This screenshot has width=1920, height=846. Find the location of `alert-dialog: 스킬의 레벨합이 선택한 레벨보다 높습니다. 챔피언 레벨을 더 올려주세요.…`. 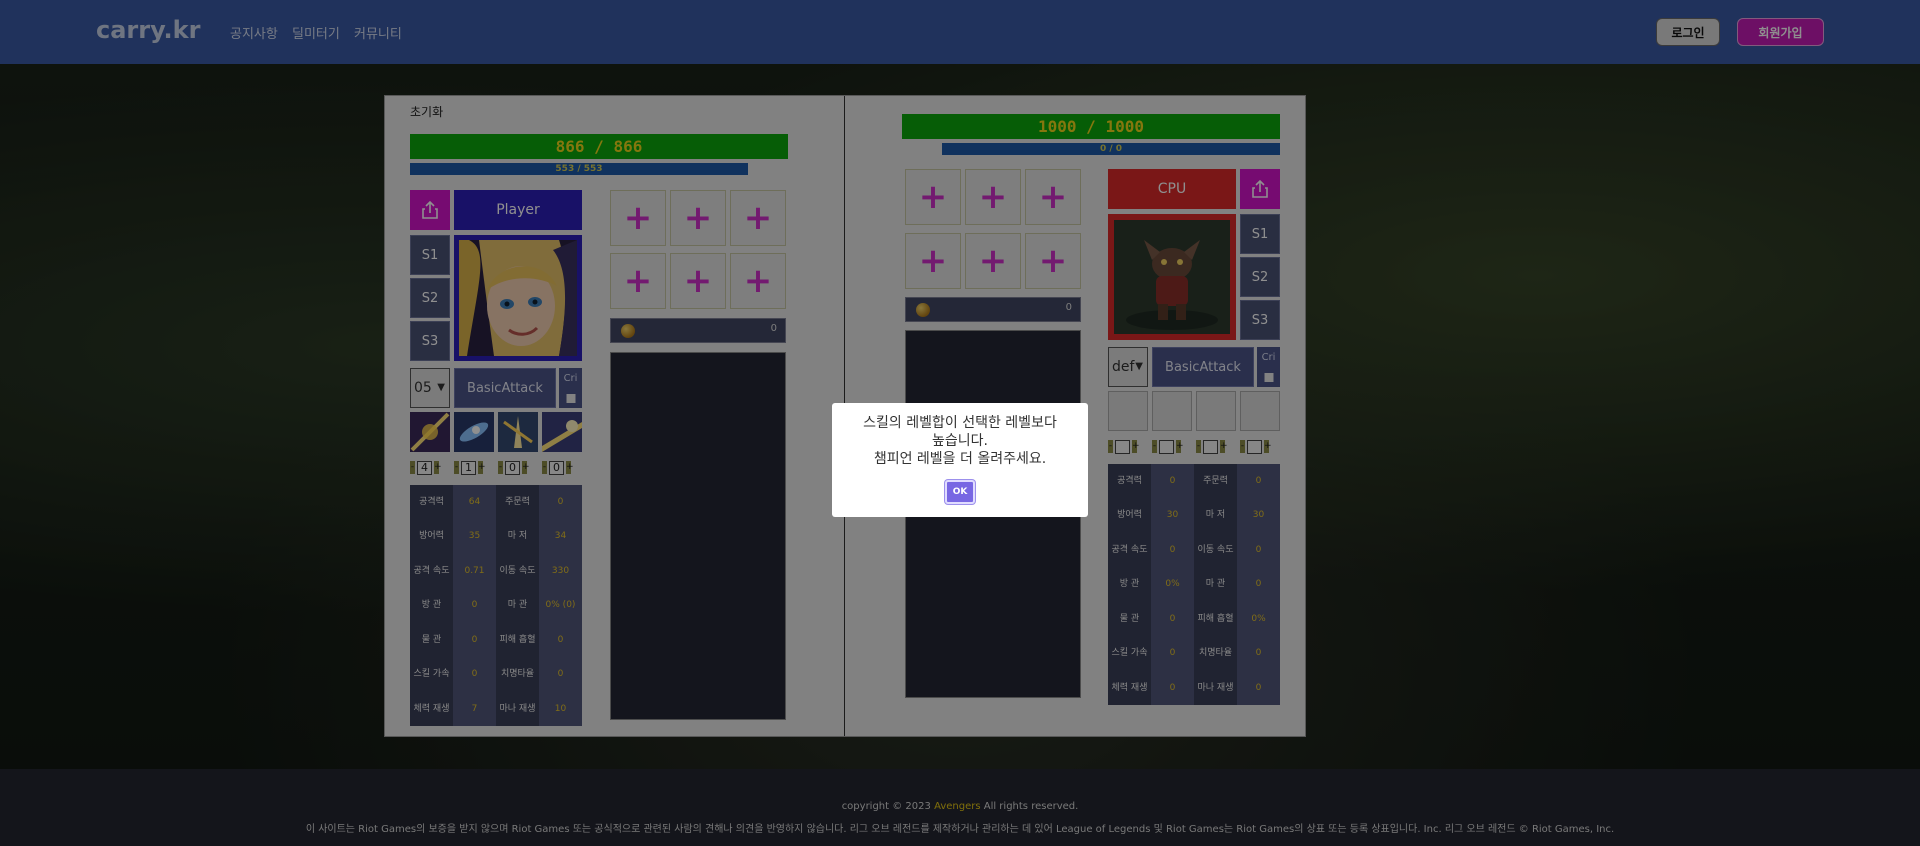

alert-dialog: 스킬의 레벨합이 선택한 레벨보다 높습니다. 챔피언 레벨을 더 올려주세요.… is located at coordinates (960, 460).